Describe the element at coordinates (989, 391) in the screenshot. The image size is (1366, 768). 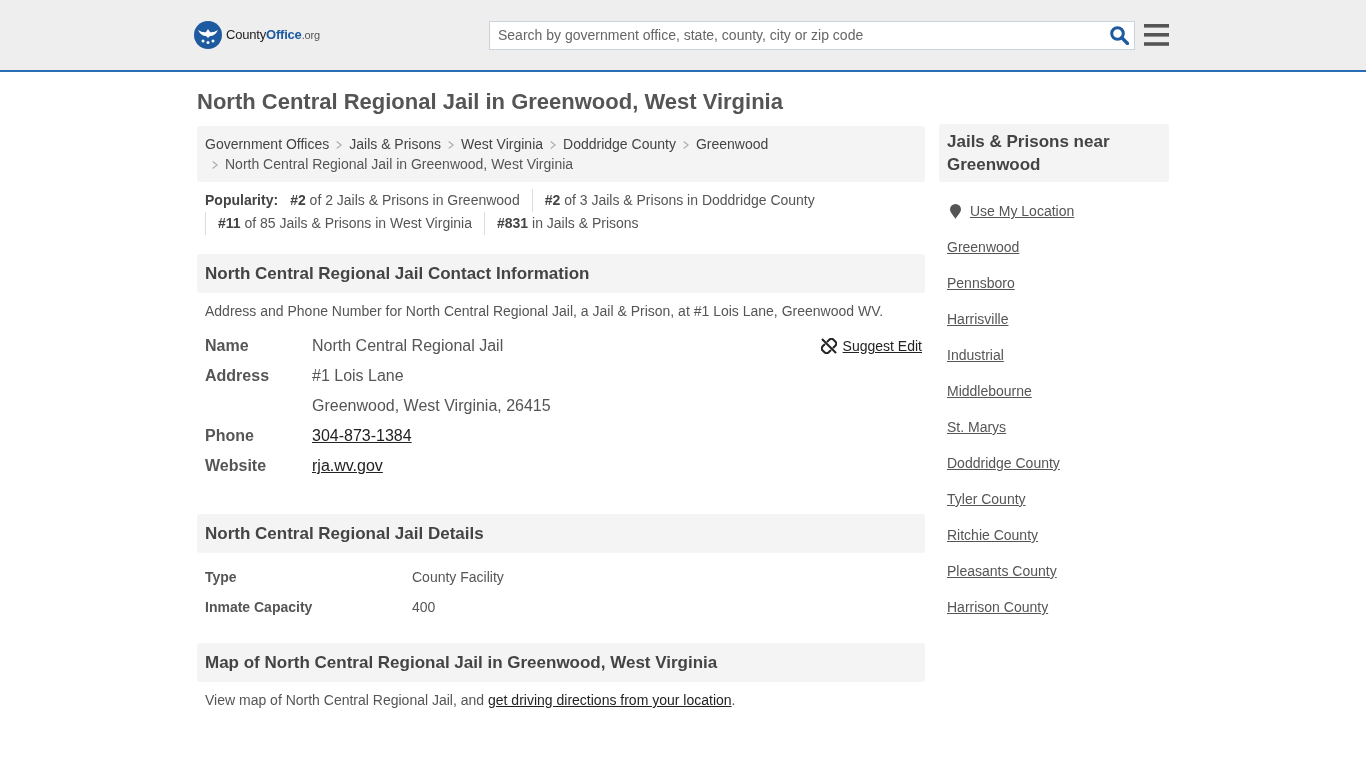
I see `nearby-link: Middlebourne` at that location.